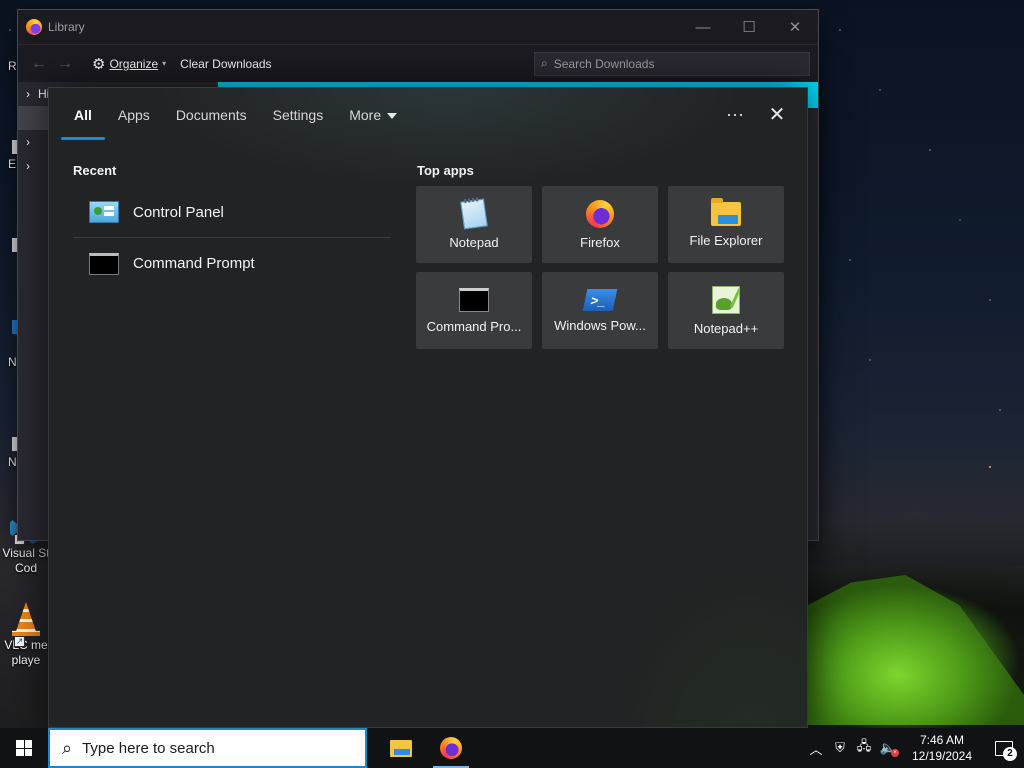  I want to click on app-tile-file-explorer: File Explorer, so click(726, 224).